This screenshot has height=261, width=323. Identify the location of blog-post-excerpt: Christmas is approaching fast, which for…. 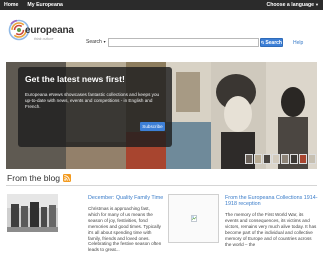
(125, 229).